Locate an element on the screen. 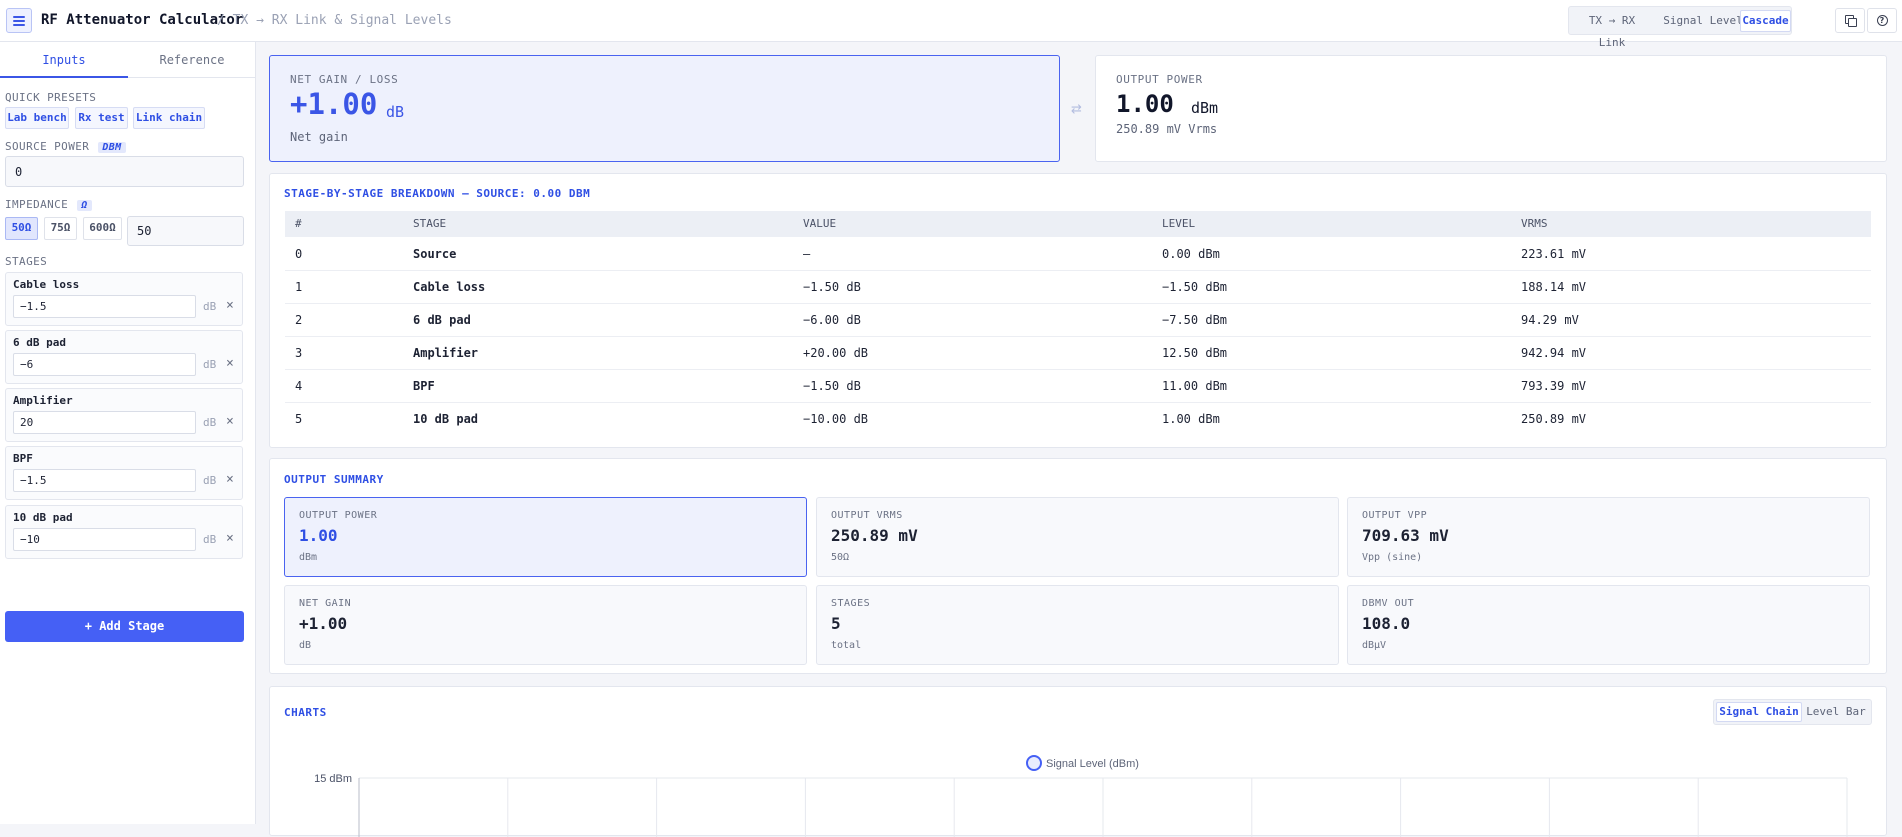 This screenshot has height=837, width=1902. stage-name: Cable loss is located at coordinates (46, 284).